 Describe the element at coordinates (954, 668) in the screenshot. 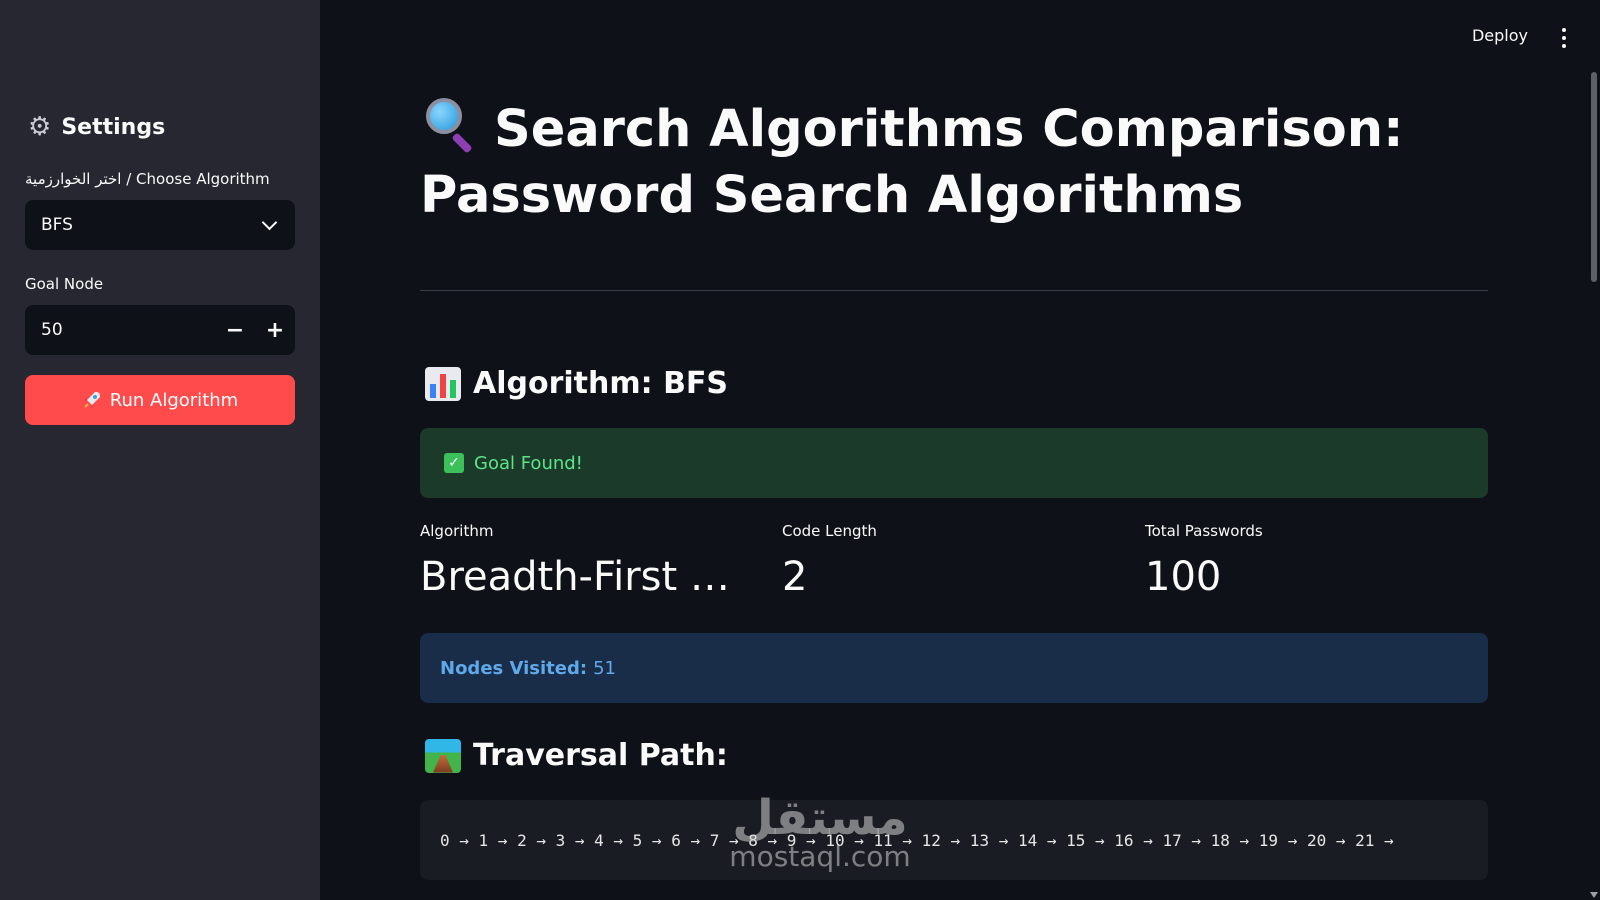

I see `nodes-visited-info: Nodes Visited: 51` at that location.